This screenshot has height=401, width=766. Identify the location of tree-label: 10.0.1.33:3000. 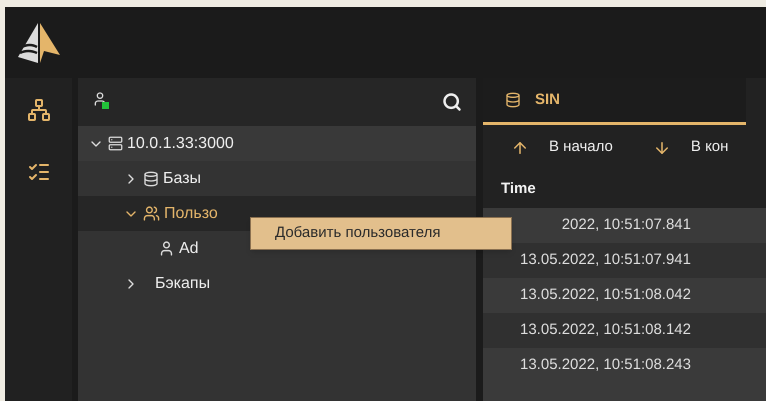
(180, 144).